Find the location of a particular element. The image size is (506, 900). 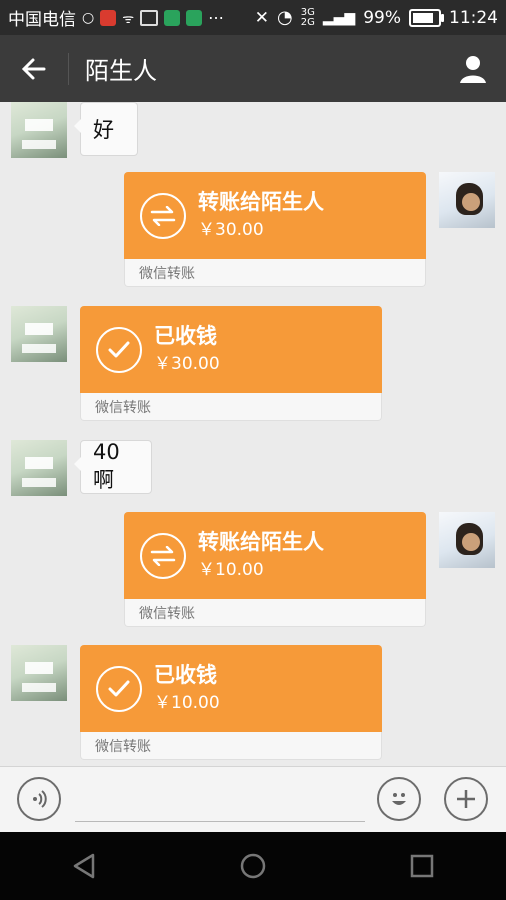

nav-back-button is located at coordinates (84, 866).